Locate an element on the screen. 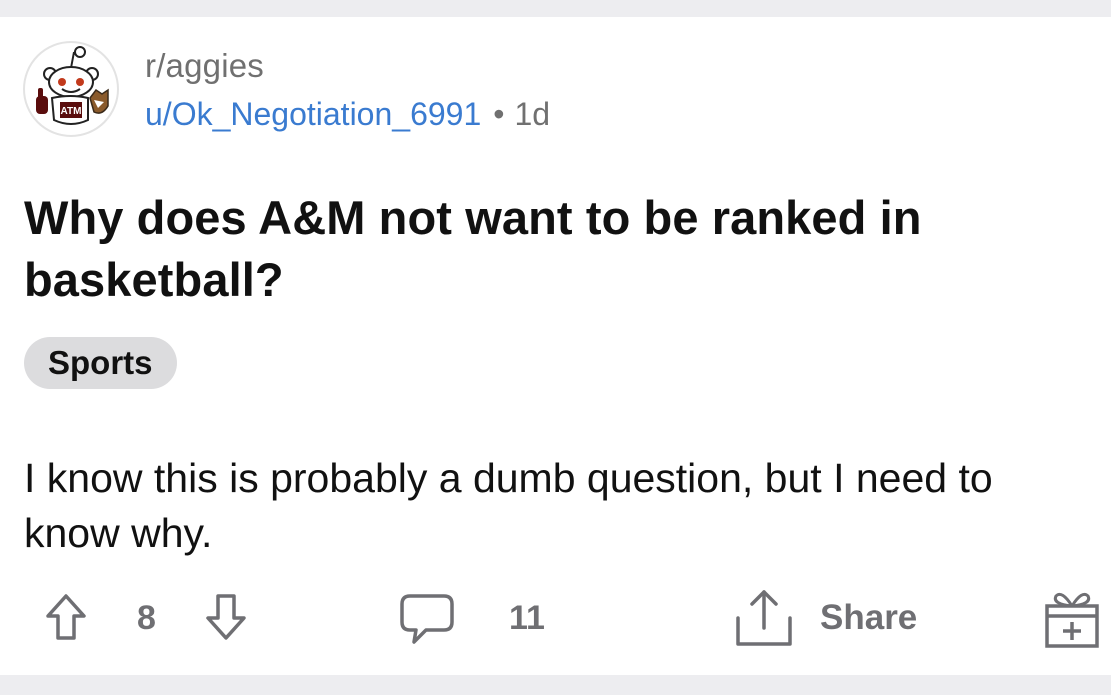 The image size is (1111, 695). subreddit-avatar-icon: ATM is located at coordinates (71, 89).